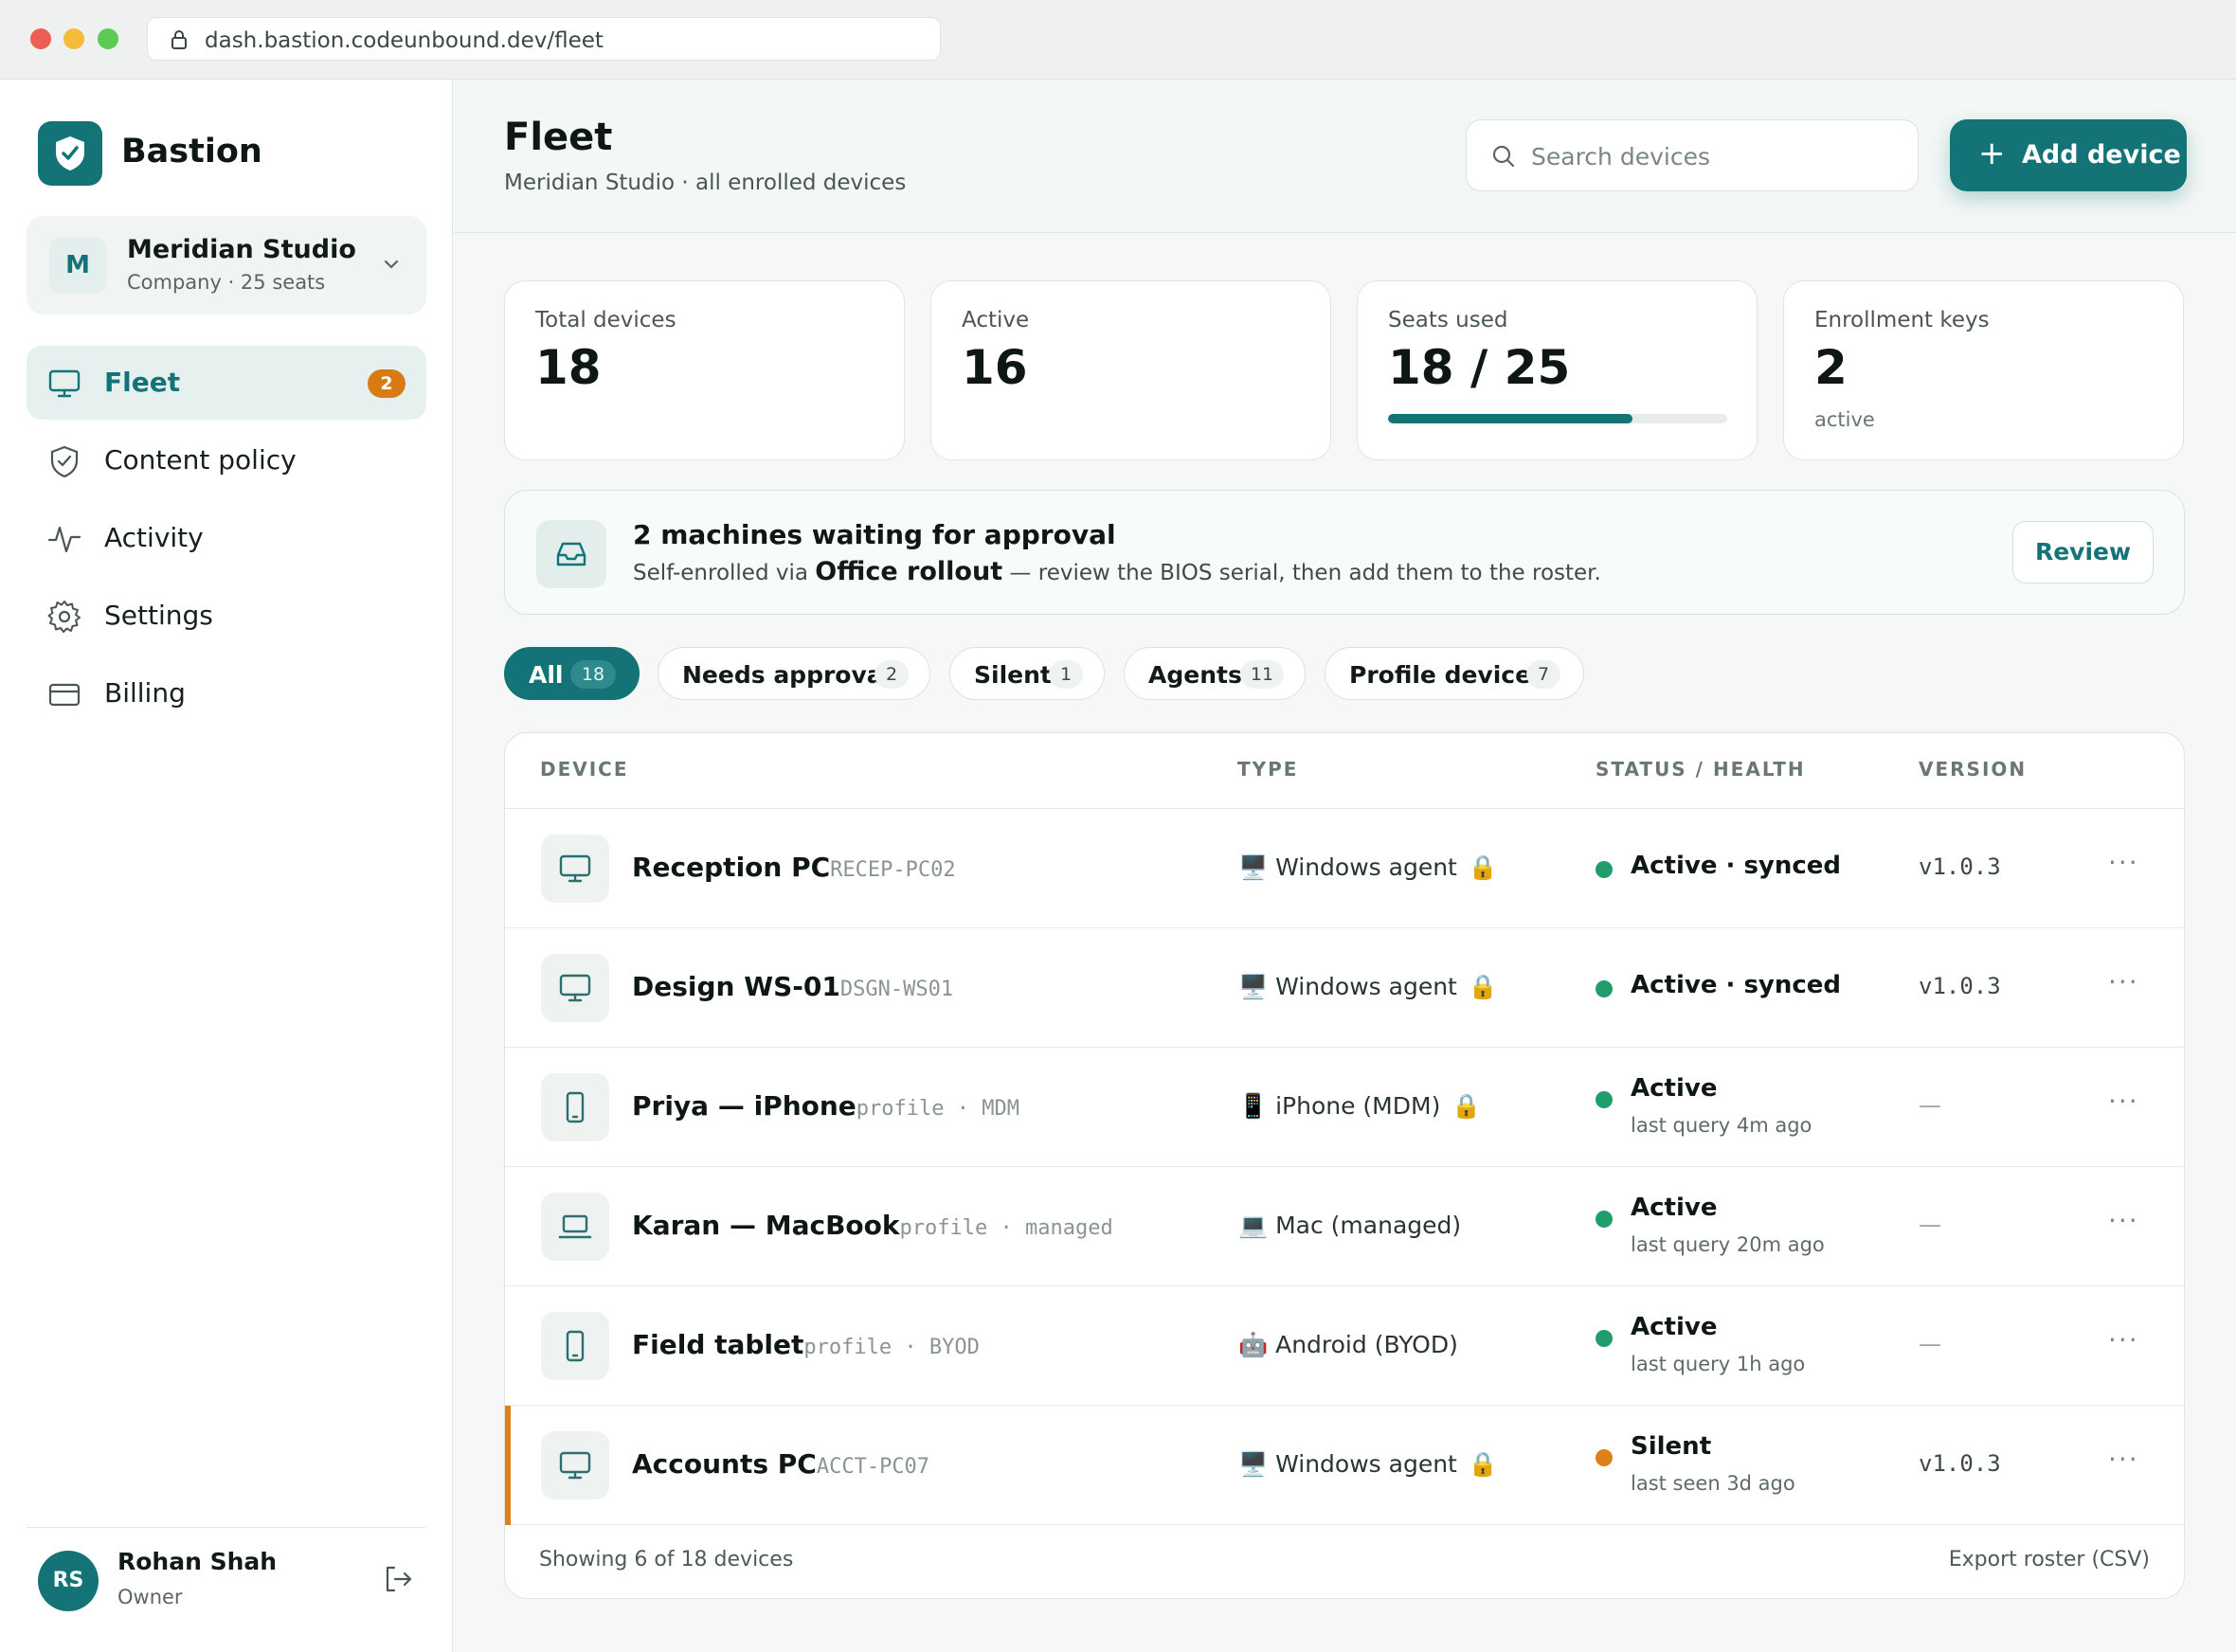 The height and width of the screenshot is (1652, 2236). Describe the element at coordinates (226, 265) in the screenshot. I see `org-switcher: M Meridian Studio Company · 25 seats` at that location.